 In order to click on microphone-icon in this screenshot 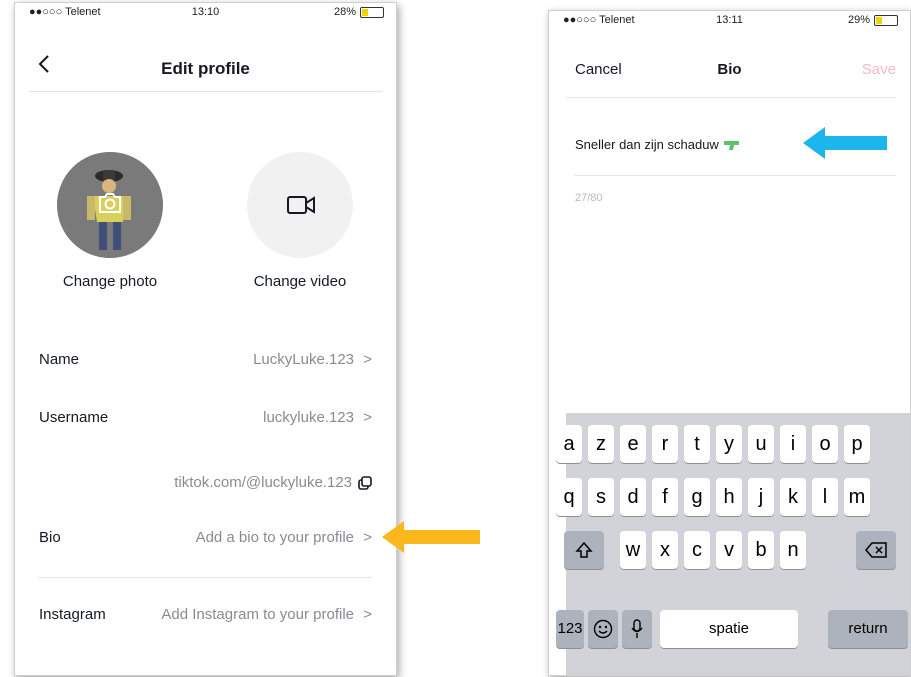, I will do `click(637, 628)`.